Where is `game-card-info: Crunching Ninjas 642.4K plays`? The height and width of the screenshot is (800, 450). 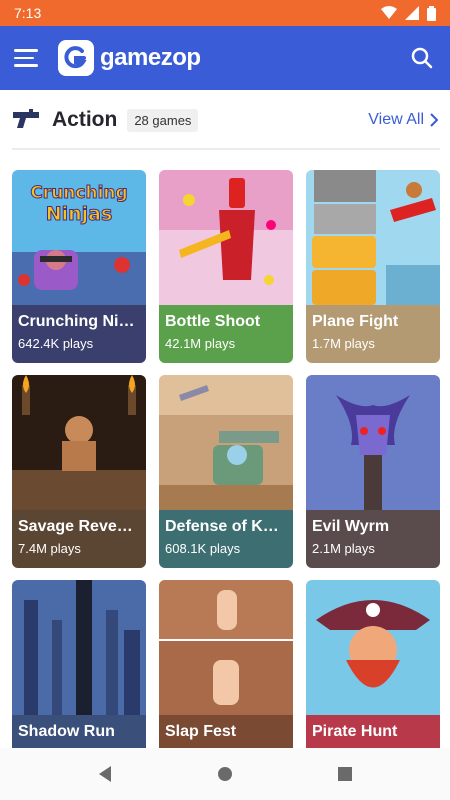
game-card-info: Crunching Ninjas 642.4K plays is located at coordinates (79, 334).